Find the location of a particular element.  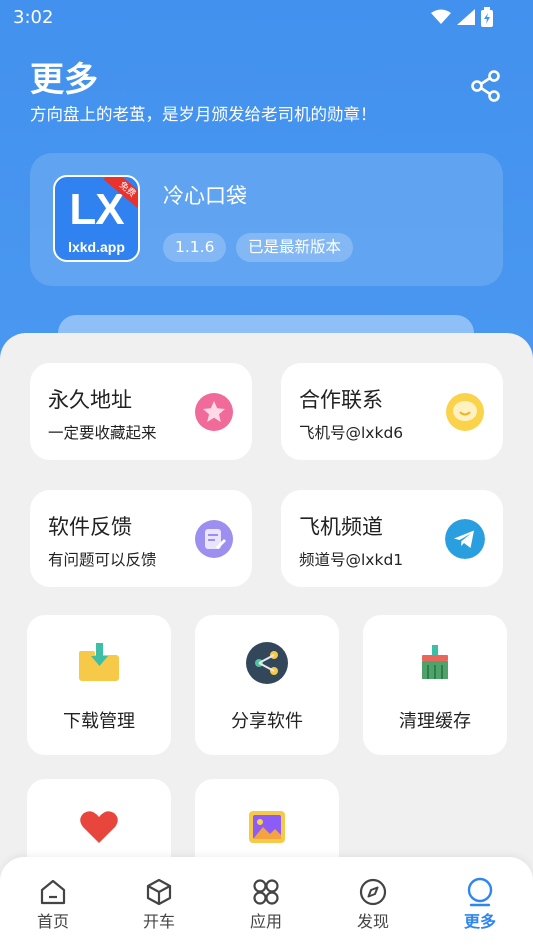

card-title: 软件反馈 is located at coordinates (90, 527).